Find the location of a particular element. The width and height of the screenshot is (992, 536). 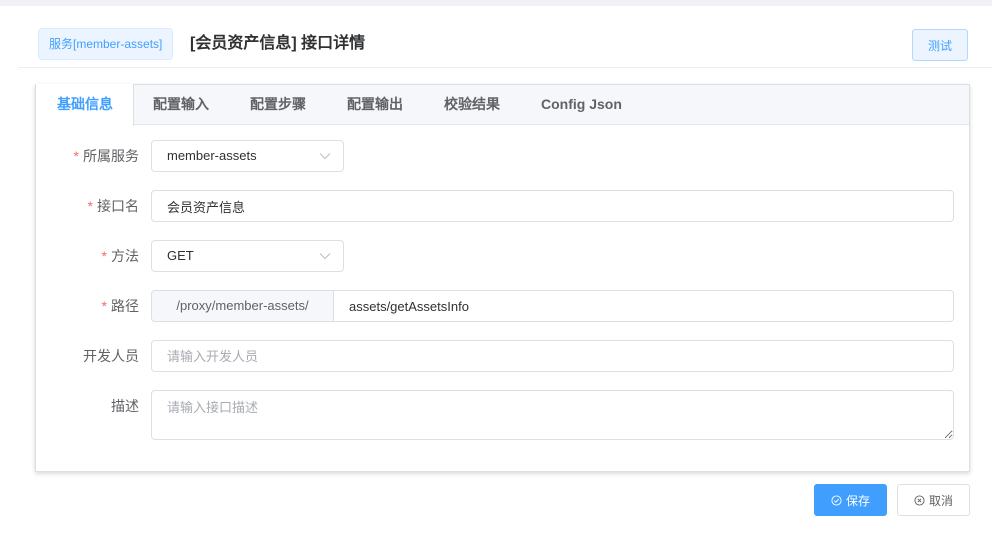

method-label-text: 方法 is located at coordinates (125, 256).